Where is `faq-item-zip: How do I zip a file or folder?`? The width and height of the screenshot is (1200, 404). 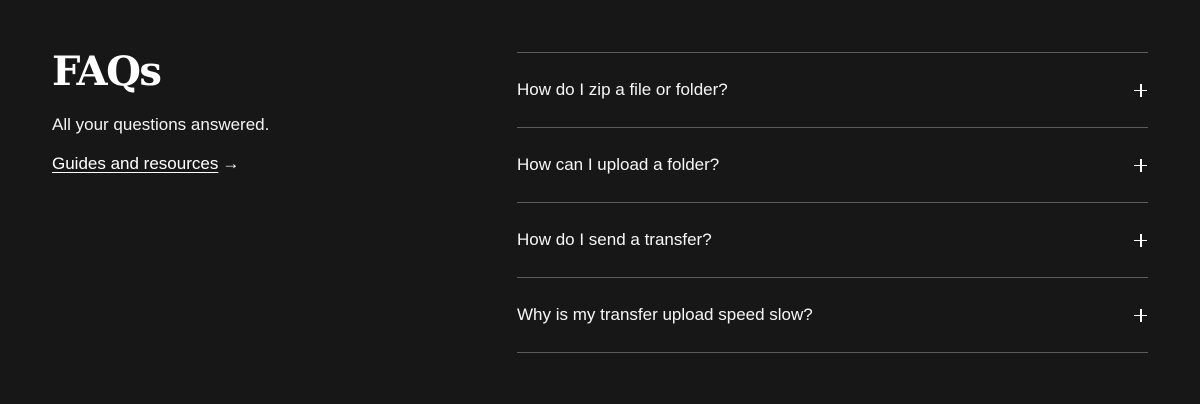
faq-item-zip: How do I zip a file or folder? is located at coordinates (832, 90).